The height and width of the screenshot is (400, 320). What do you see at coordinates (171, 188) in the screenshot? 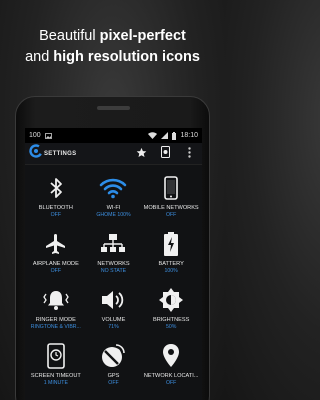
I see `phone-icon` at bounding box center [171, 188].